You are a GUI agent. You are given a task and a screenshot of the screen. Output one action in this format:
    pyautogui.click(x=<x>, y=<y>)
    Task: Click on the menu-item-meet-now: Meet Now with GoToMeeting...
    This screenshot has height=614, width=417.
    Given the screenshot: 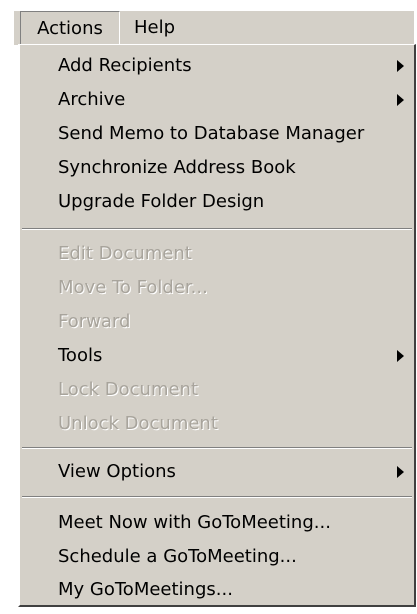 What is the action you would take?
    pyautogui.click(x=217, y=523)
    